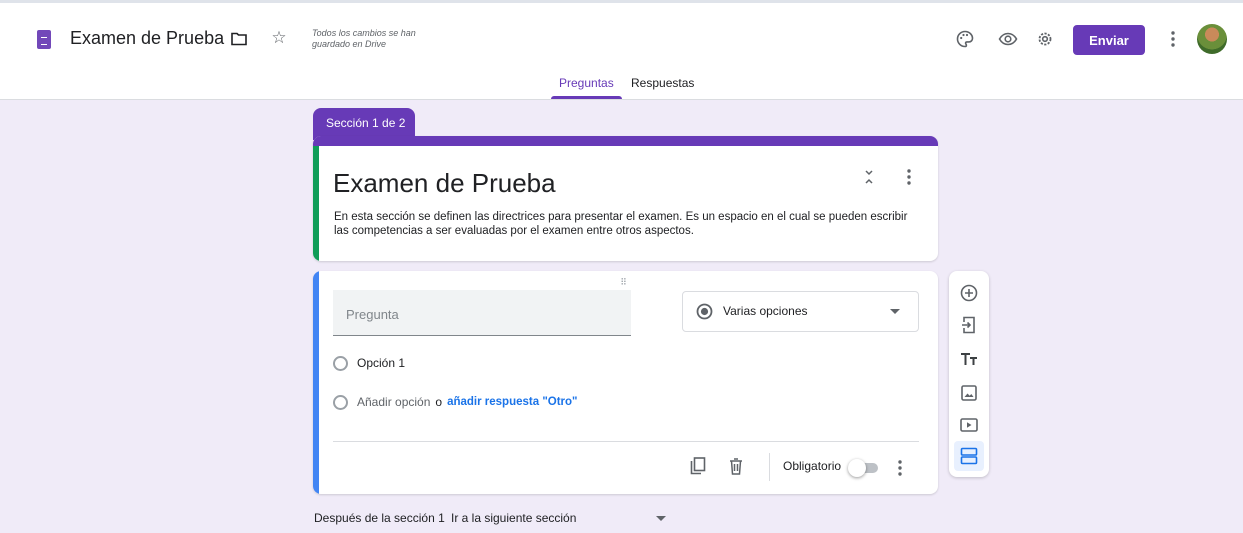 The height and width of the screenshot is (533, 1243). I want to click on required-label: Obligatorio, so click(812, 466).